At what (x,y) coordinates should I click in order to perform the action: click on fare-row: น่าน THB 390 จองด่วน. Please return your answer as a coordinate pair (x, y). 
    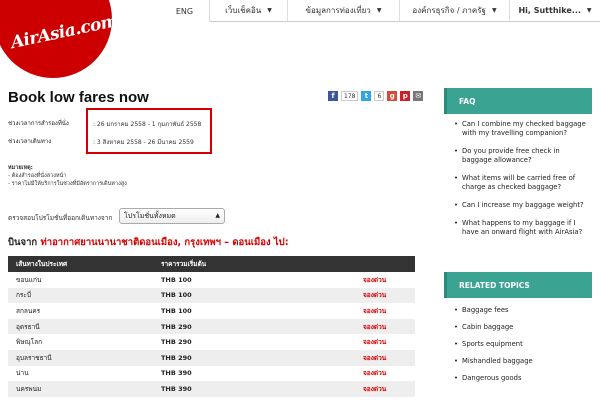
    Looking at the image, I should click on (211, 374).